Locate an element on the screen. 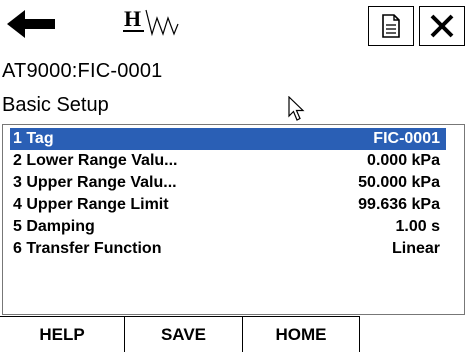 The height and width of the screenshot is (352, 467). document-icon is located at coordinates (391, 26).